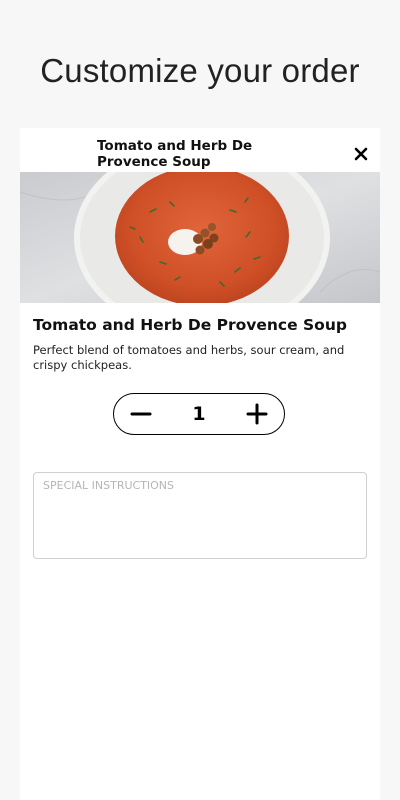  I want to click on plus-icon, so click(257, 414).